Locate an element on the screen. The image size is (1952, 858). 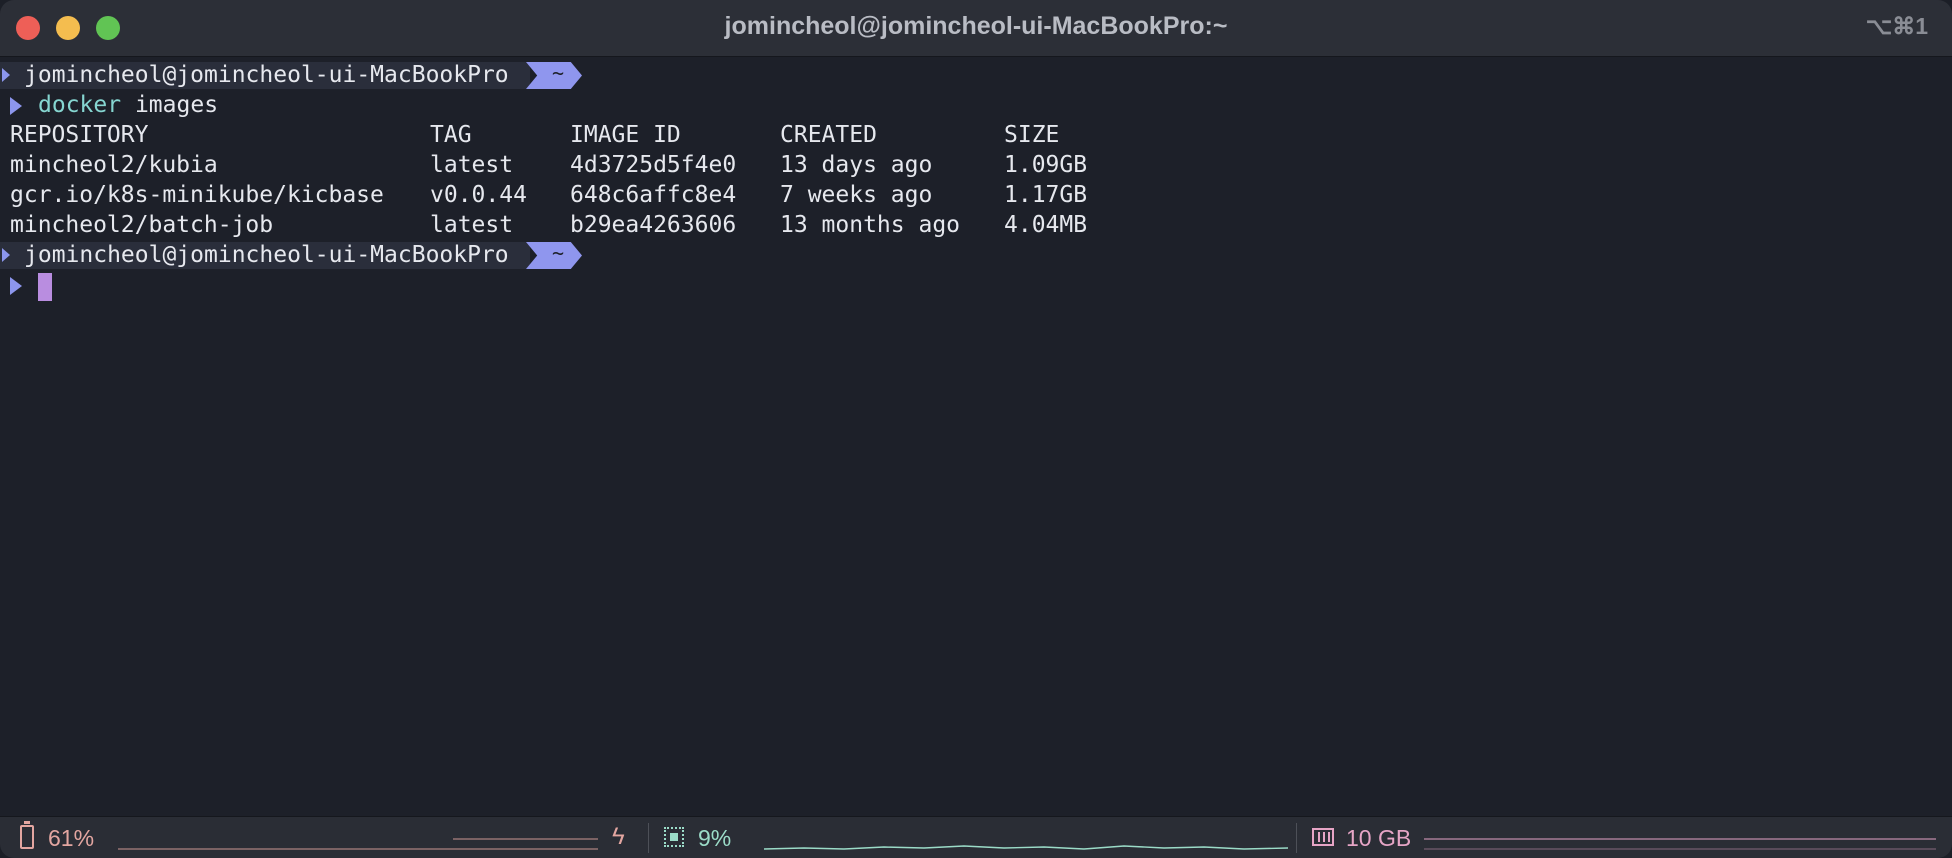
created-cell: 13 months ago is located at coordinates (870, 225).